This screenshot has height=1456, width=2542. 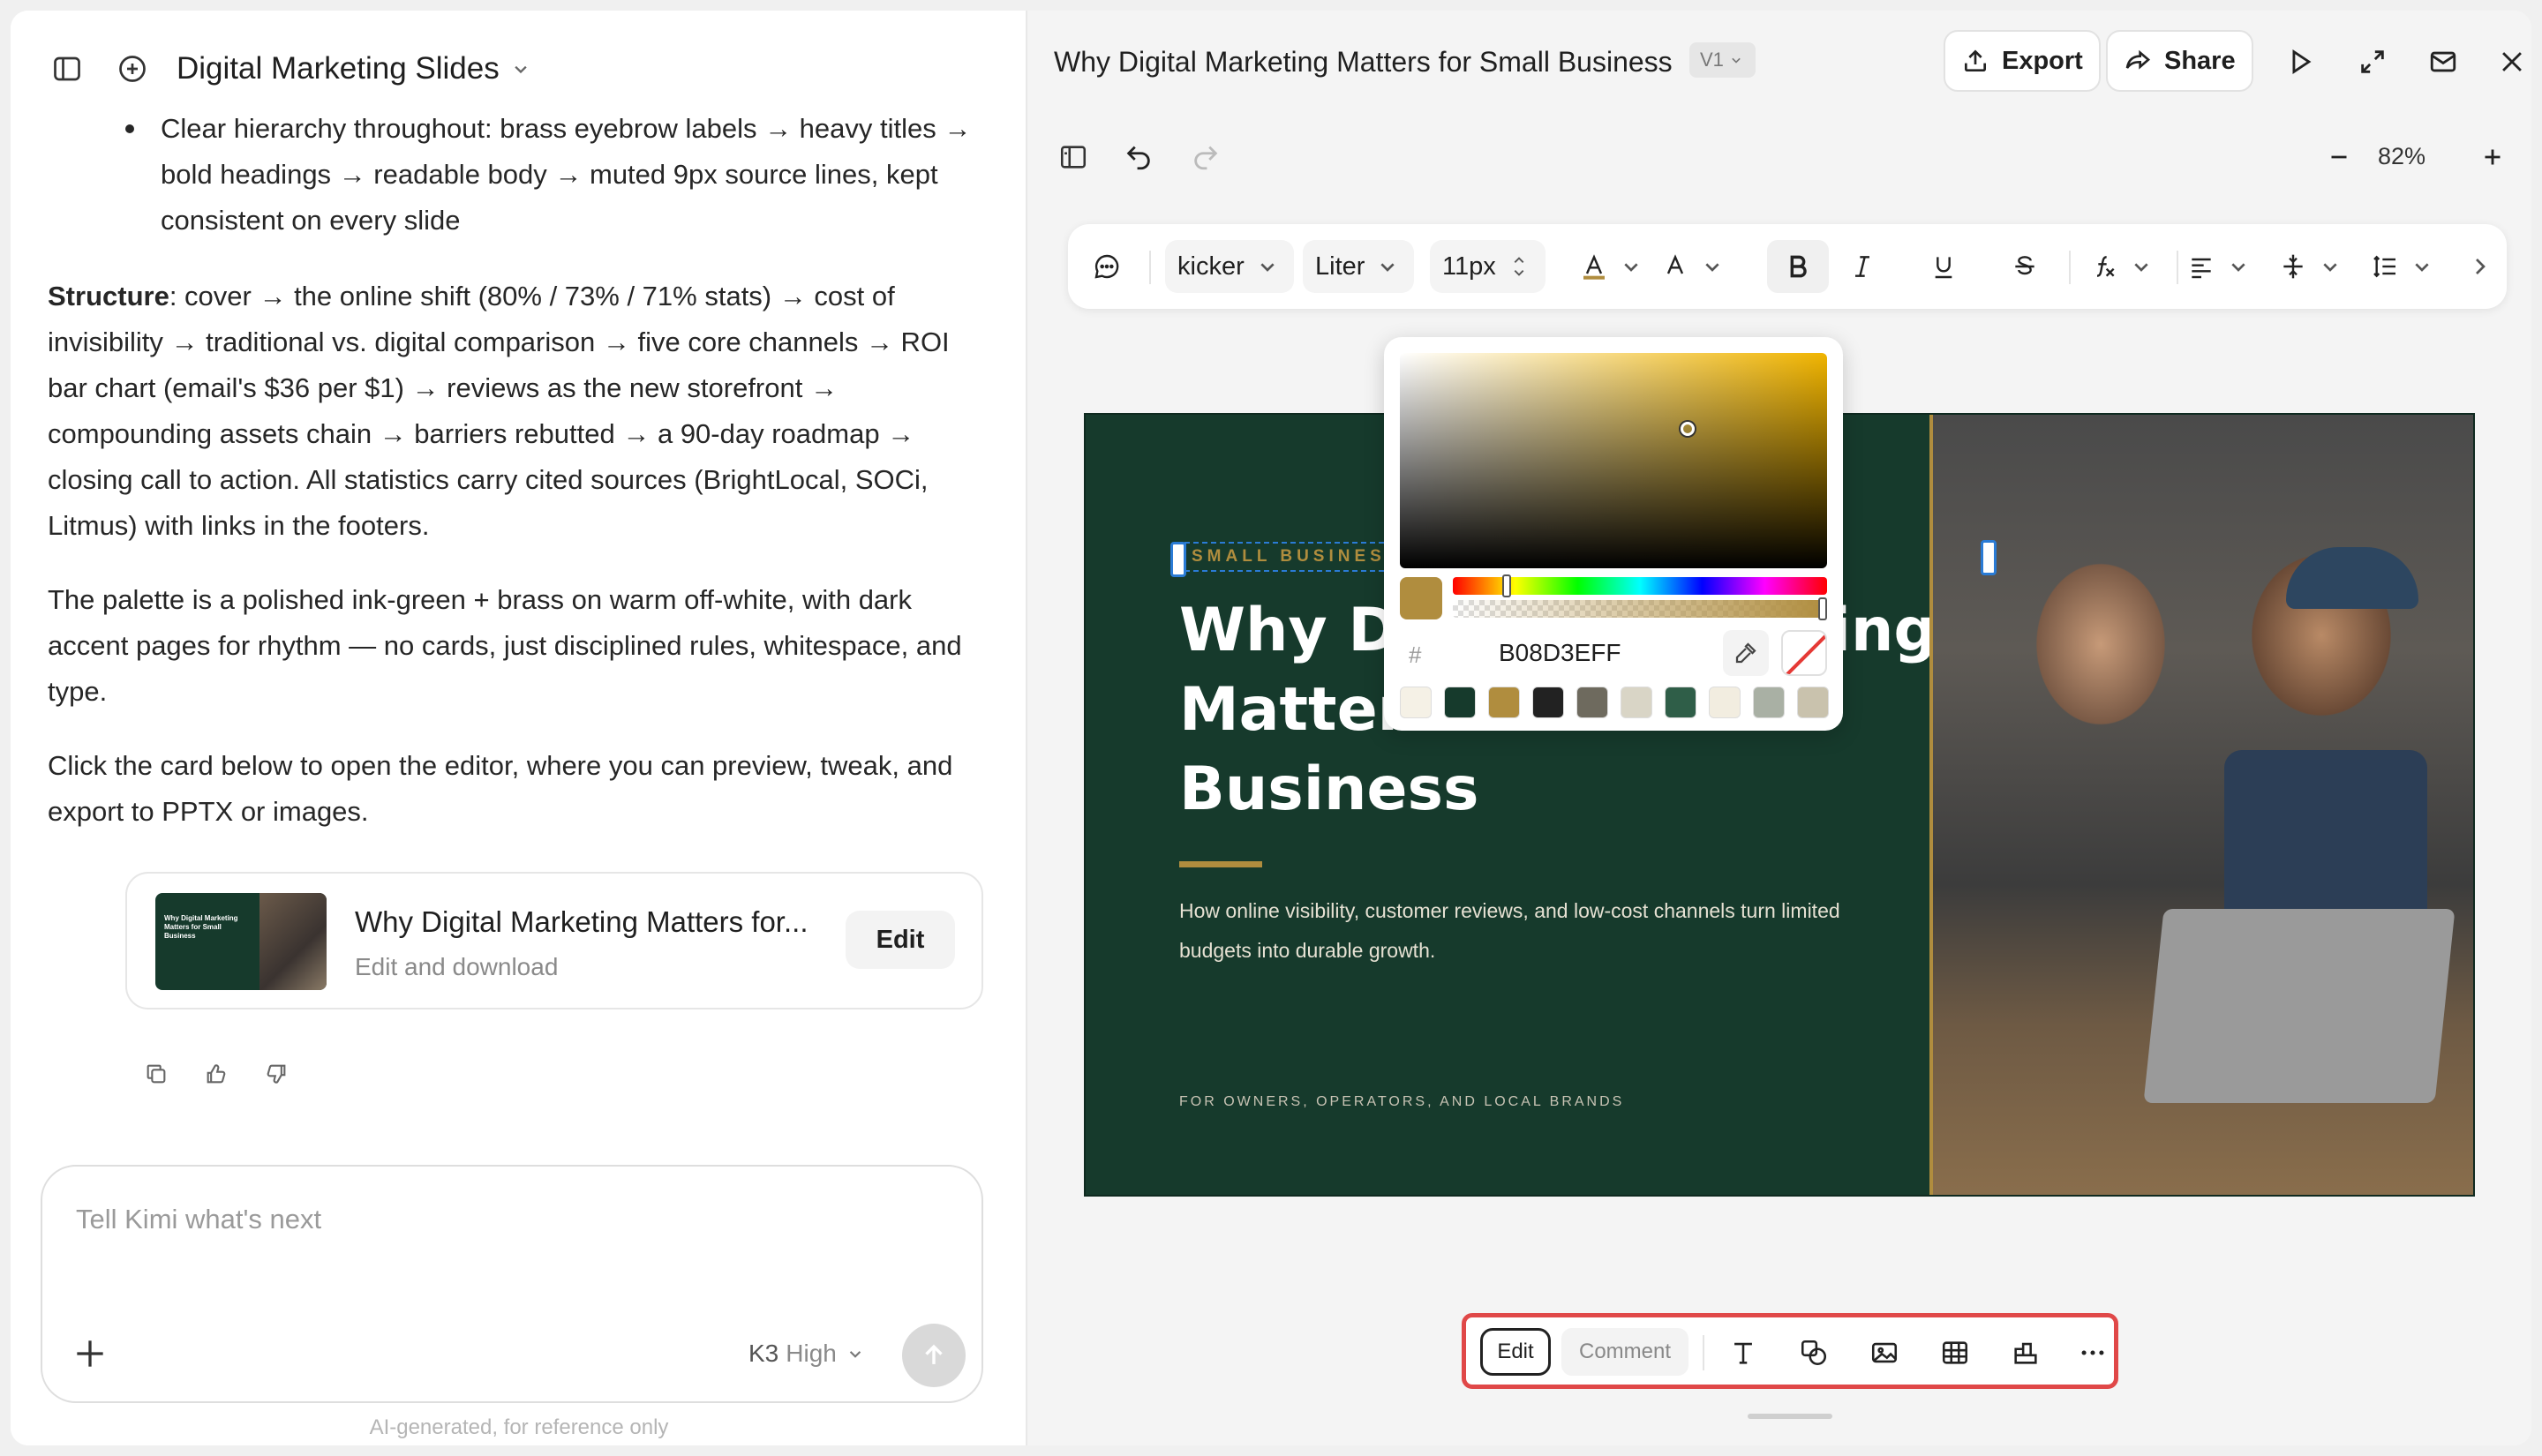 I want to click on color-picker: # B08D3EFF, so click(x=1614, y=534).